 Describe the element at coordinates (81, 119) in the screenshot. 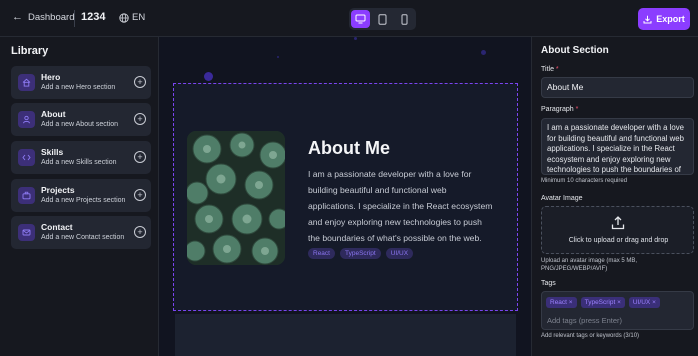

I see `library-item-about: About Add a new About section +` at that location.